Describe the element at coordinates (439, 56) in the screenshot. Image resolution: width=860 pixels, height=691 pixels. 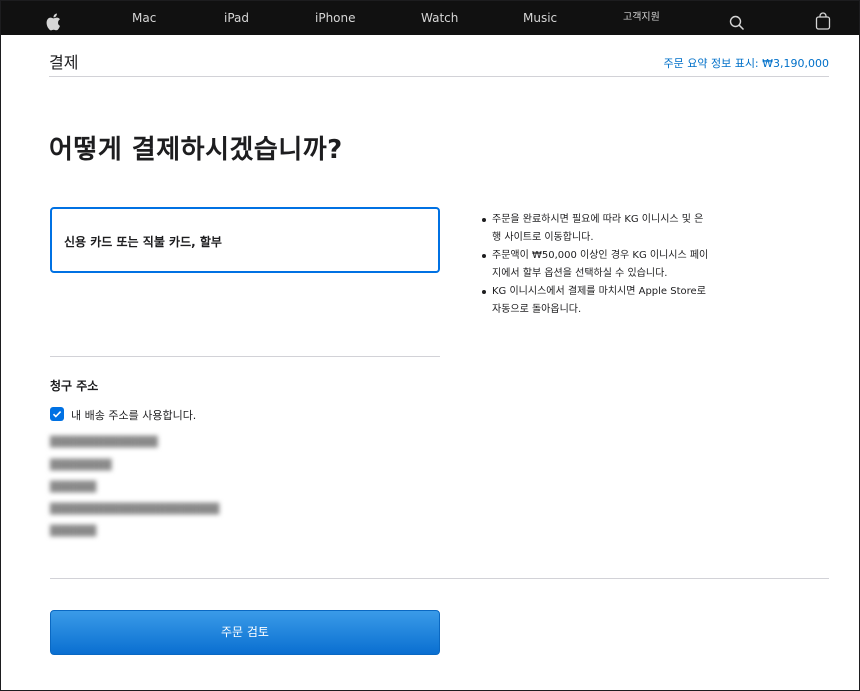
I see `checkout-header: 결제 주문 요약 정보 표시: ₩3,190,000` at that location.